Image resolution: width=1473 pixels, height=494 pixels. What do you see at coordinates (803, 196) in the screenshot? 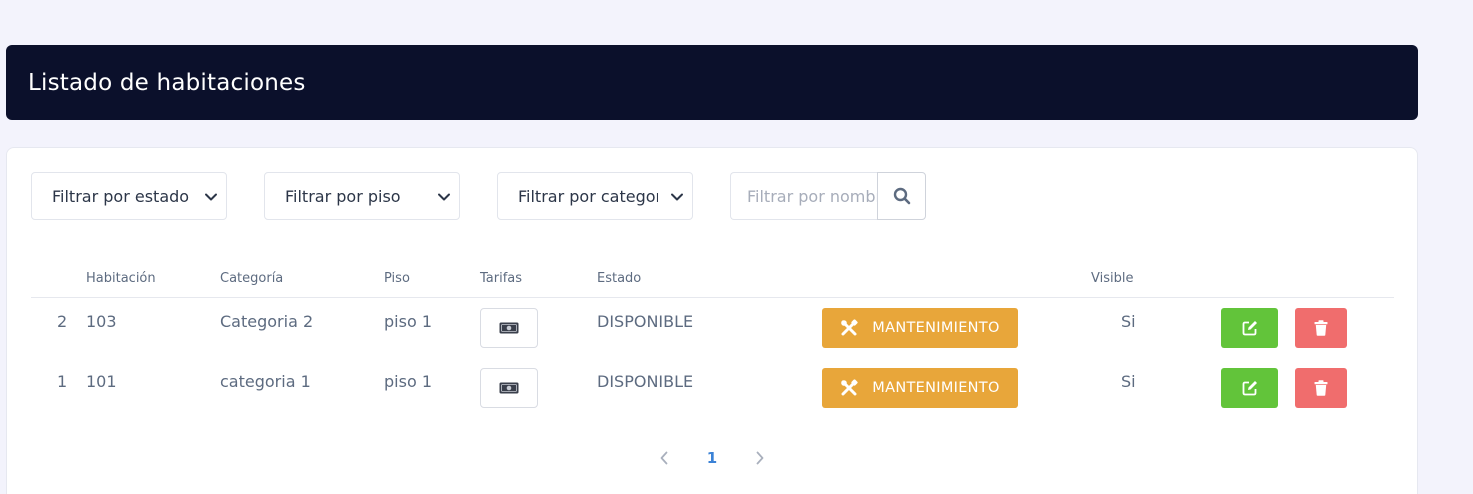
I see `search-input` at bounding box center [803, 196].